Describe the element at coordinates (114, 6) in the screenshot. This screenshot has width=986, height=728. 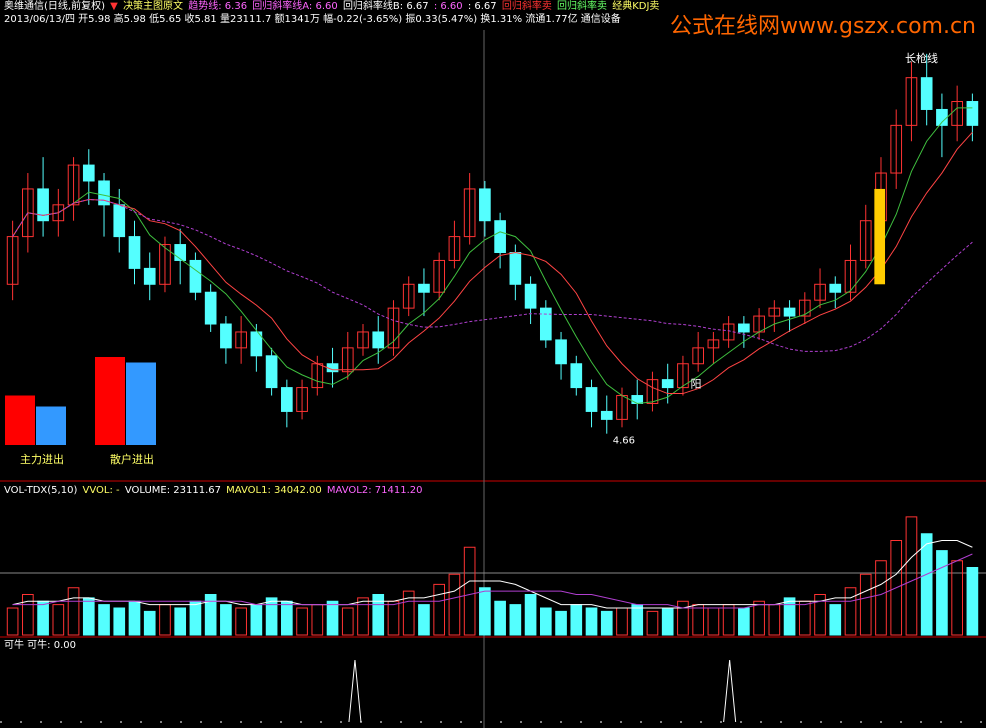
I see `down-arrow-icon: ▼` at that location.